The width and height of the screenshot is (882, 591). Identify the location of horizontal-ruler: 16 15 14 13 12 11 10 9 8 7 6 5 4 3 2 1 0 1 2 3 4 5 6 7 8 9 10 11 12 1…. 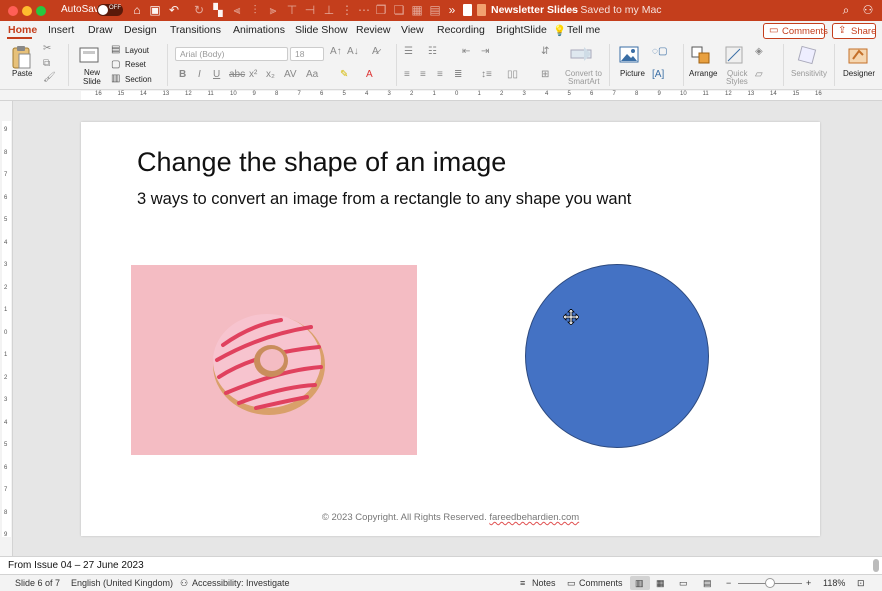
(441, 95).